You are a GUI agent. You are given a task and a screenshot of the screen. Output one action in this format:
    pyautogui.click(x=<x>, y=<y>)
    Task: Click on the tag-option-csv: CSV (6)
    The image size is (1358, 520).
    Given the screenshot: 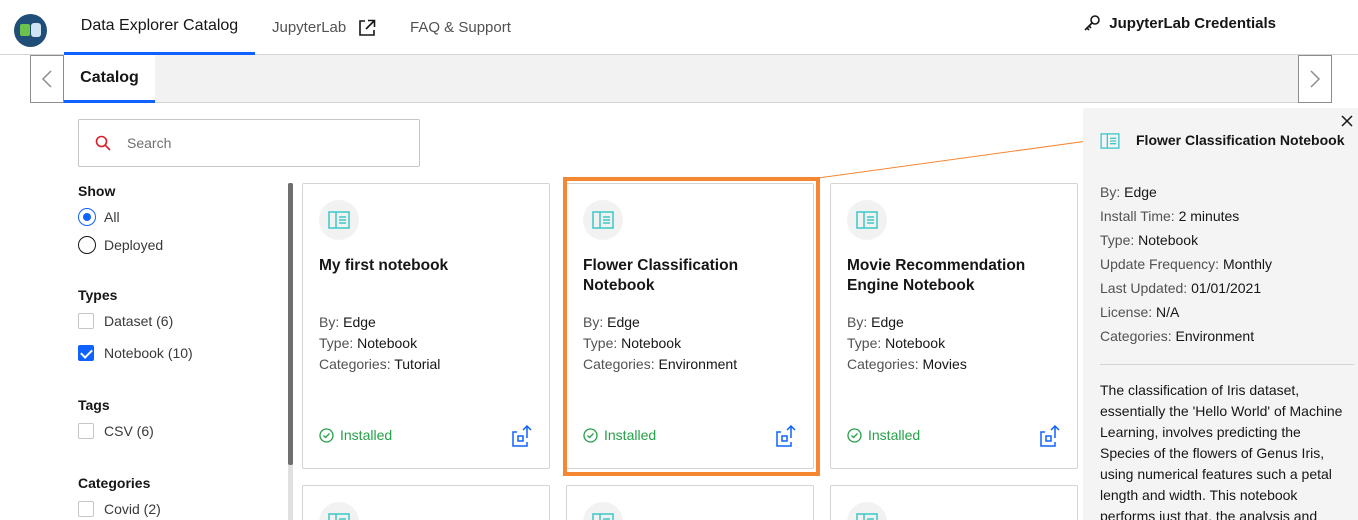 What is the action you would take?
    pyautogui.click(x=116, y=431)
    